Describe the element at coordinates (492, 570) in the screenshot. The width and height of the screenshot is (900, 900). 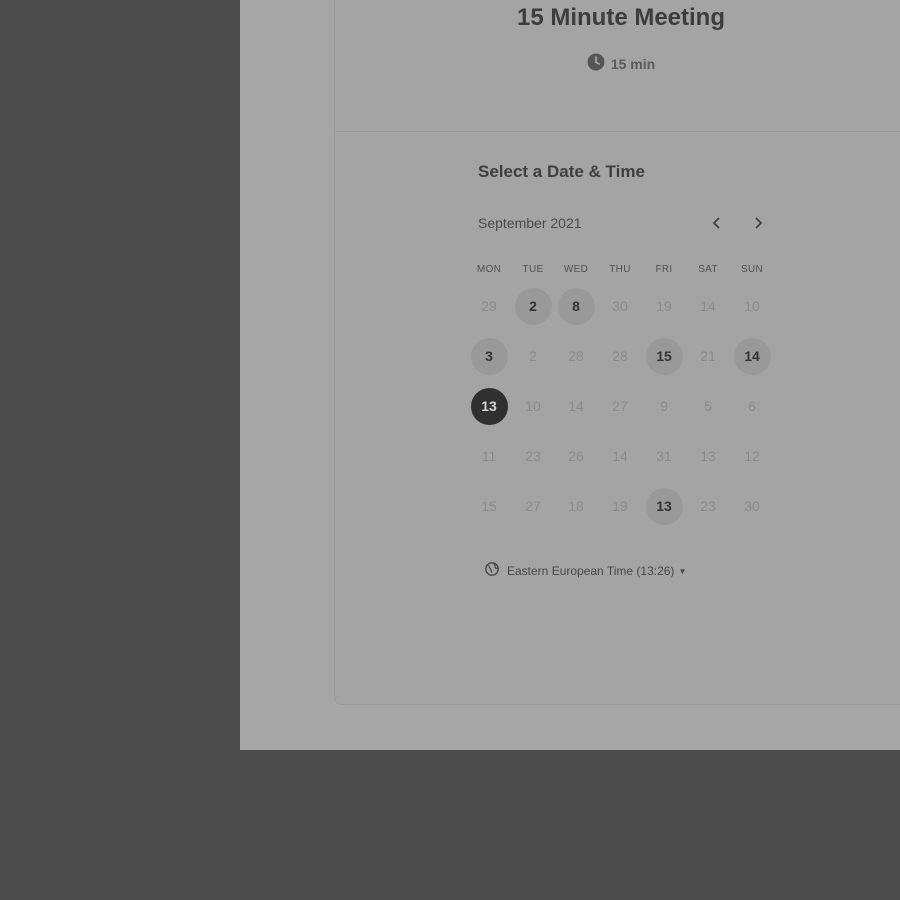
I see `globe-icon` at that location.